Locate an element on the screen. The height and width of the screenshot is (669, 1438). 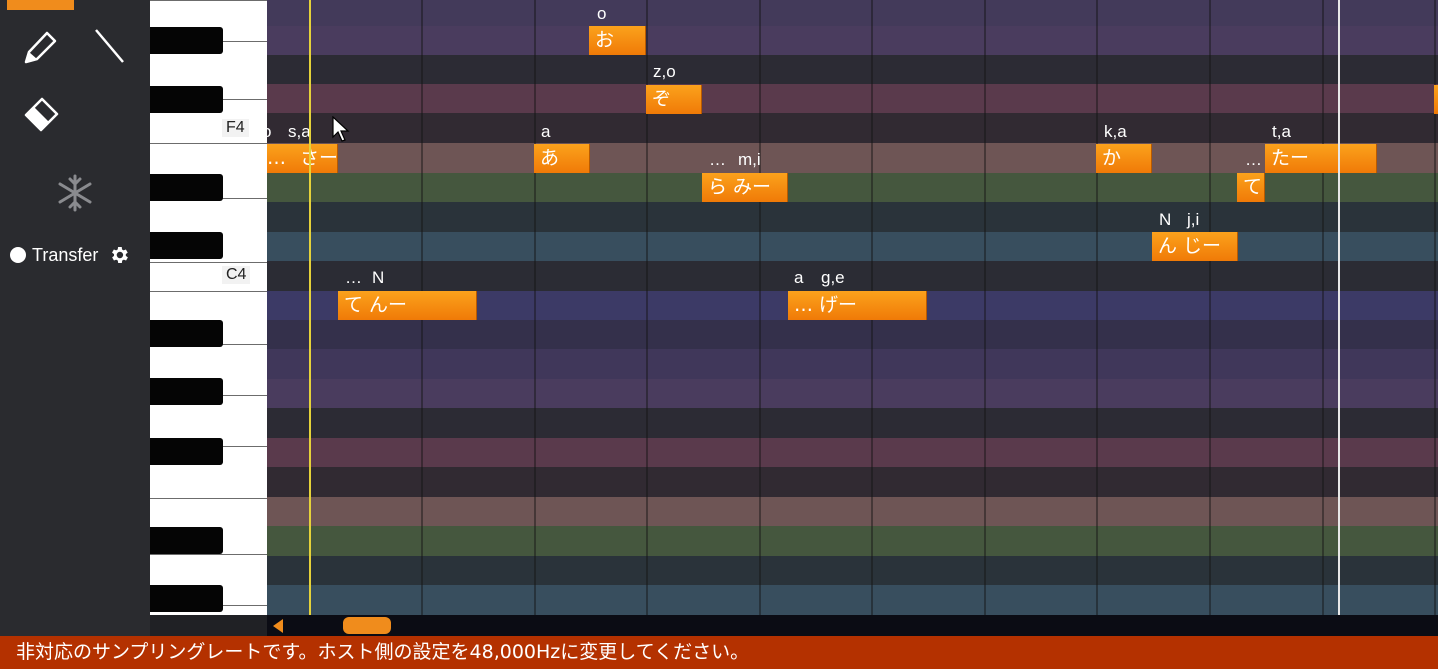
scroll-left-arrow-icon is located at coordinates (278, 626).